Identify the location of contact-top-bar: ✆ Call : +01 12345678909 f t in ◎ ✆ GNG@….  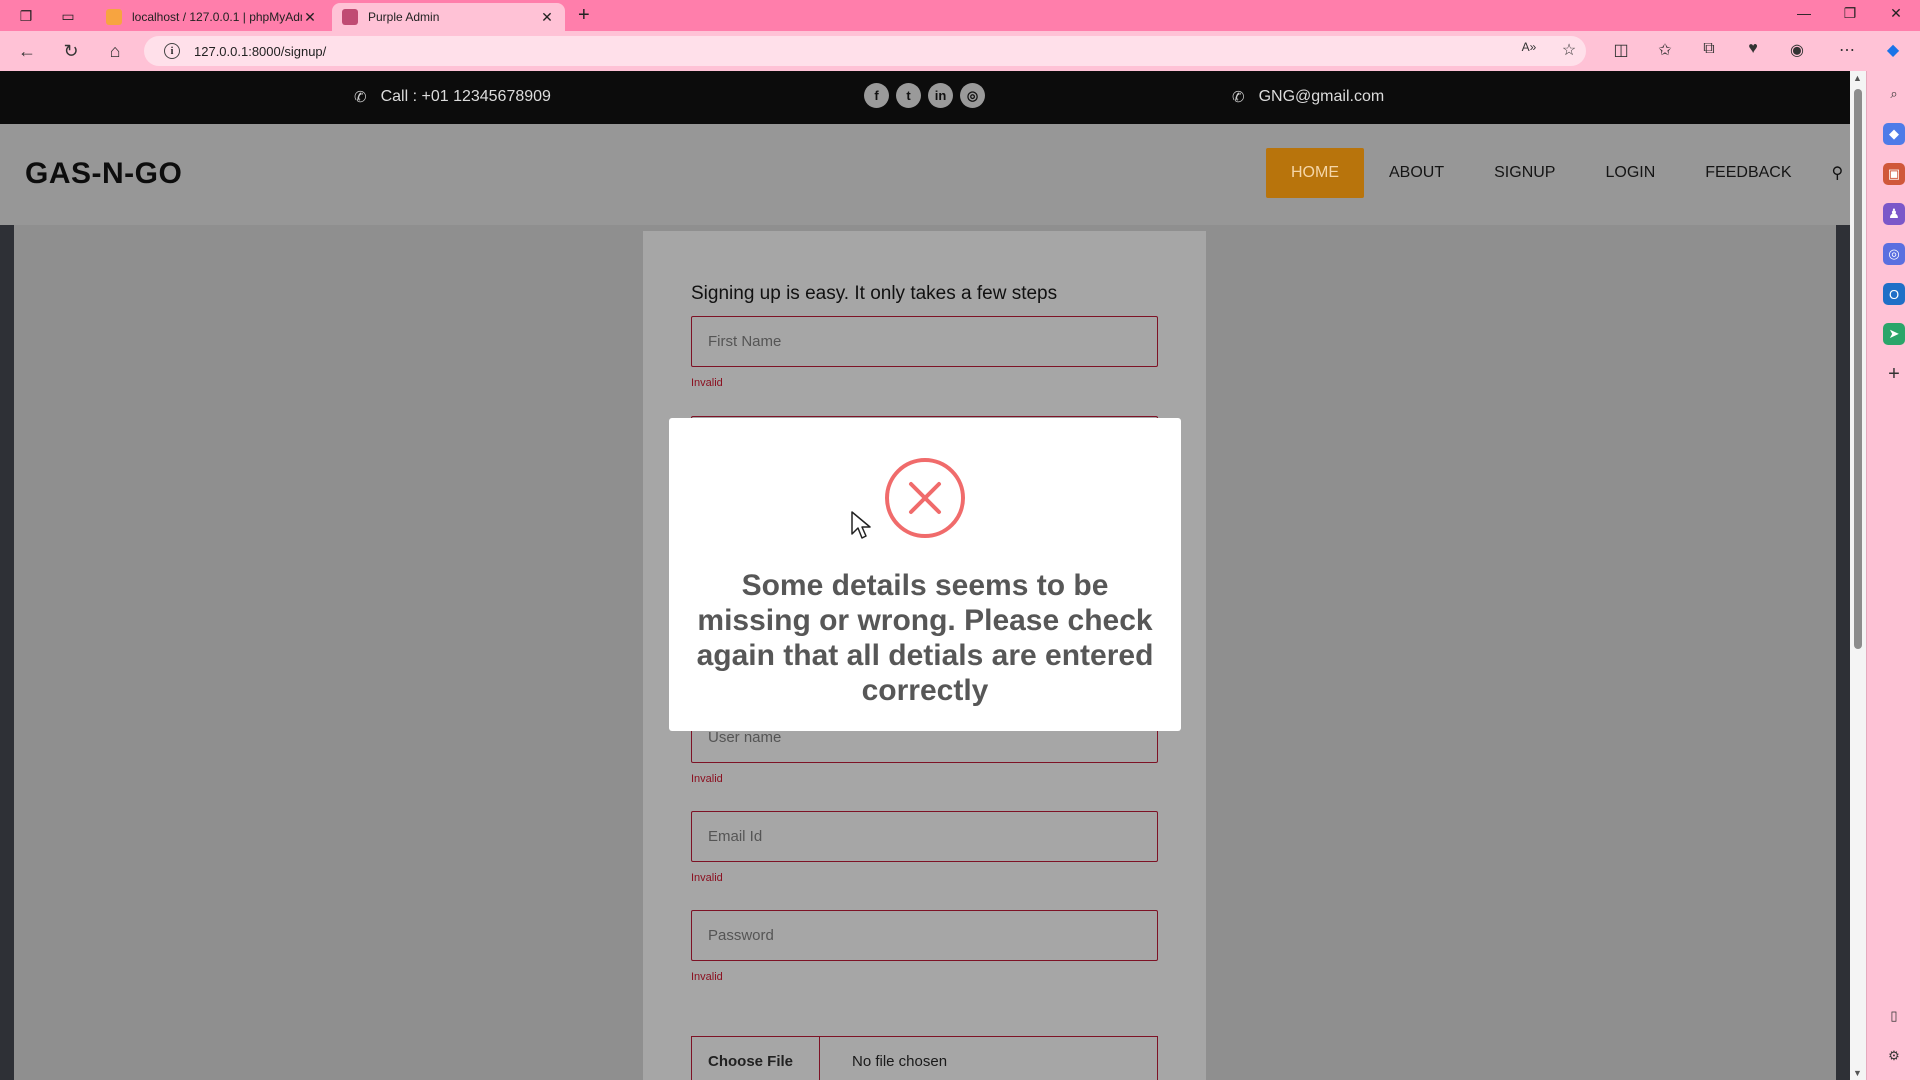
(925, 97).